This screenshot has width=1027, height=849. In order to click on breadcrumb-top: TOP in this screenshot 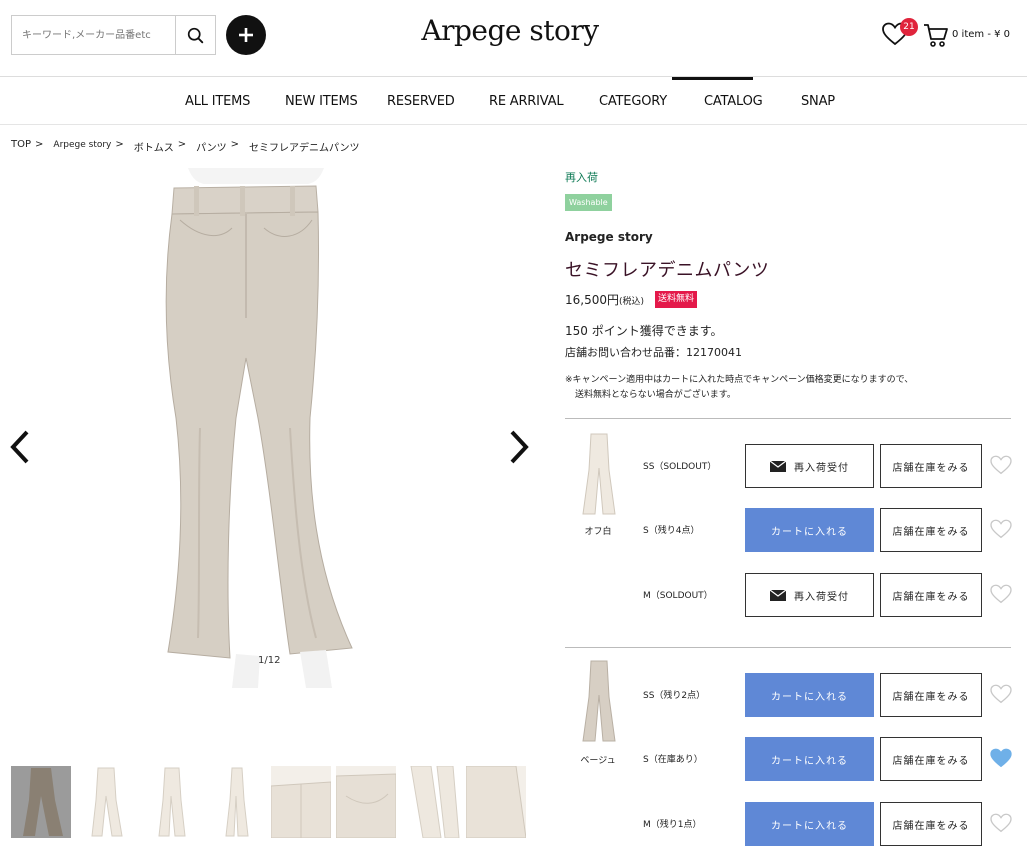, I will do `click(21, 146)`.